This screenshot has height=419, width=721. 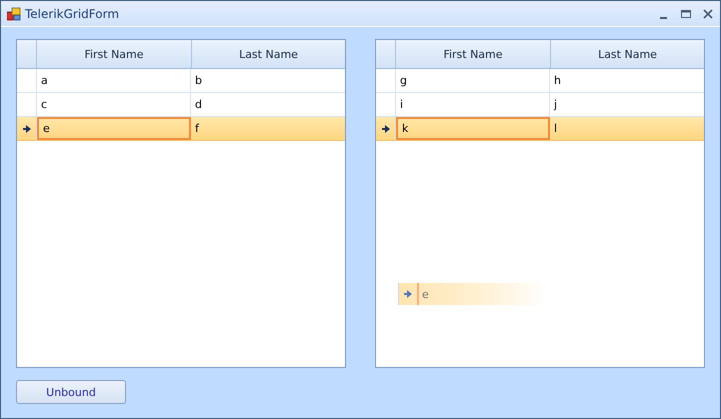 I want to click on table-cell: j, so click(x=627, y=104).